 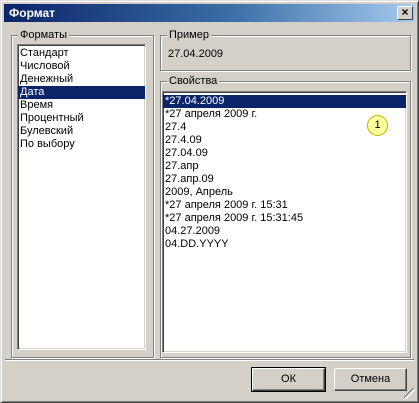 What do you see at coordinates (81, 92) in the screenshot?
I see `format-item-date: Дата` at bounding box center [81, 92].